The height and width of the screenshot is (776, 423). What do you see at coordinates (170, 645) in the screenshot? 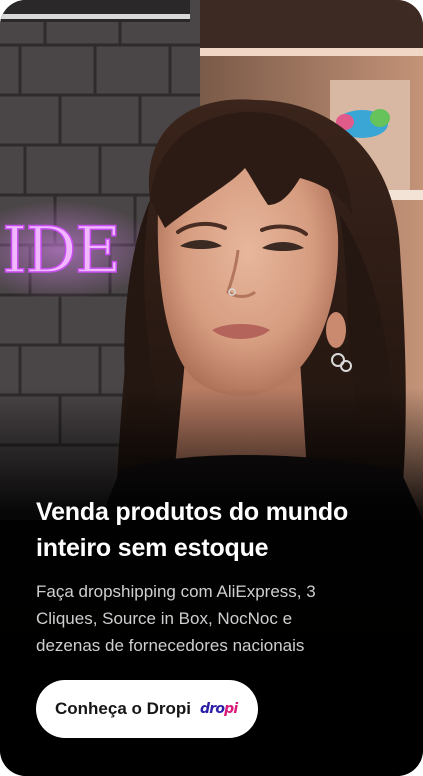
I see `description-line-3: dezenas de fornecedores nacionais` at bounding box center [170, 645].